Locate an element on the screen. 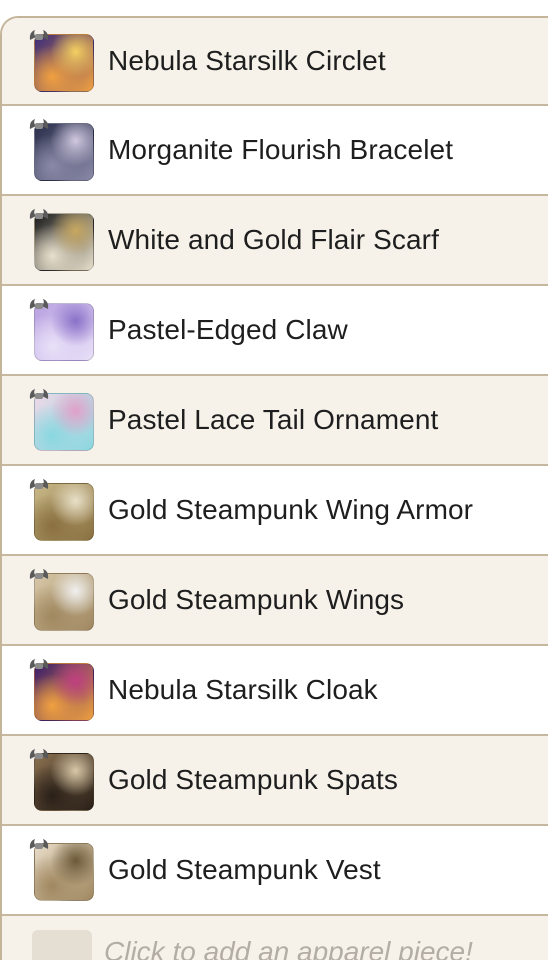 The height and width of the screenshot is (960, 548). apparel-item-name: Pastel Lace Tail Ornament is located at coordinates (273, 419).